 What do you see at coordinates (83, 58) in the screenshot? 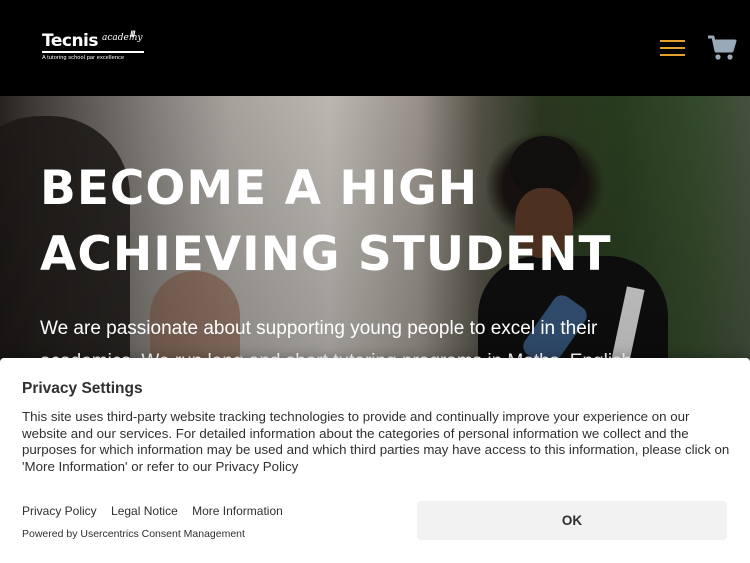
I see `logo-tagline: A tutoring school par excellence` at bounding box center [83, 58].